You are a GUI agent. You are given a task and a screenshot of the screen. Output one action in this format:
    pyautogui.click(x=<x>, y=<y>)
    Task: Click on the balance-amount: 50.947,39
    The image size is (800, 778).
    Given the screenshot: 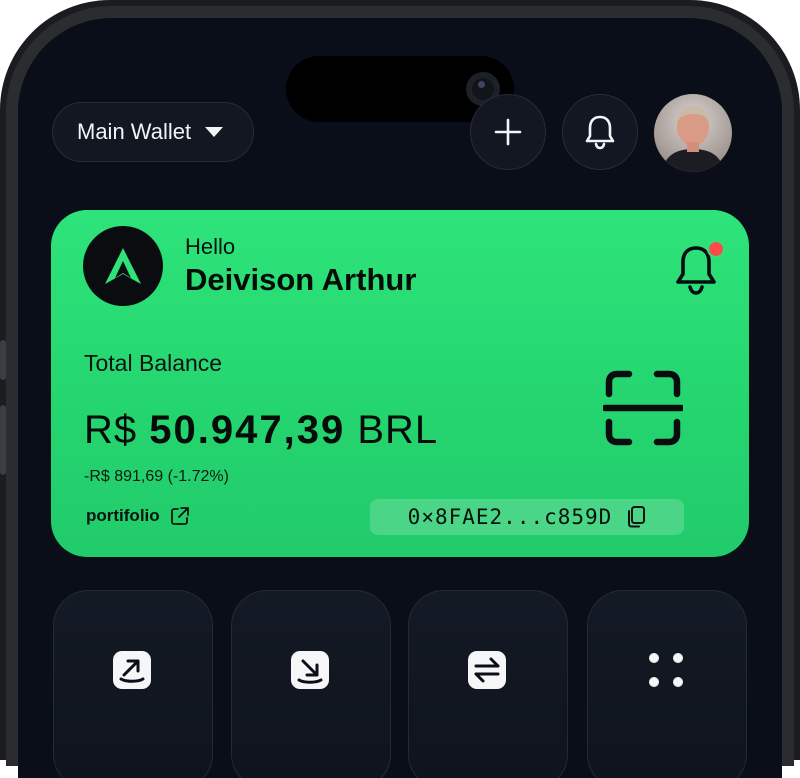 What is the action you would take?
    pyautogui.click(x=247, y=430)
    